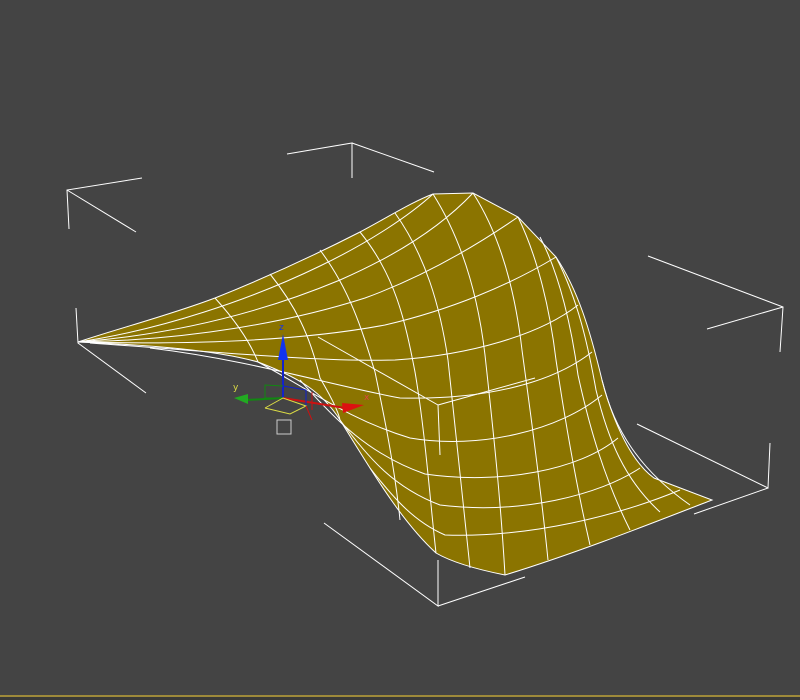  I want to click on gizmo-red-accent, so click(309, 413).